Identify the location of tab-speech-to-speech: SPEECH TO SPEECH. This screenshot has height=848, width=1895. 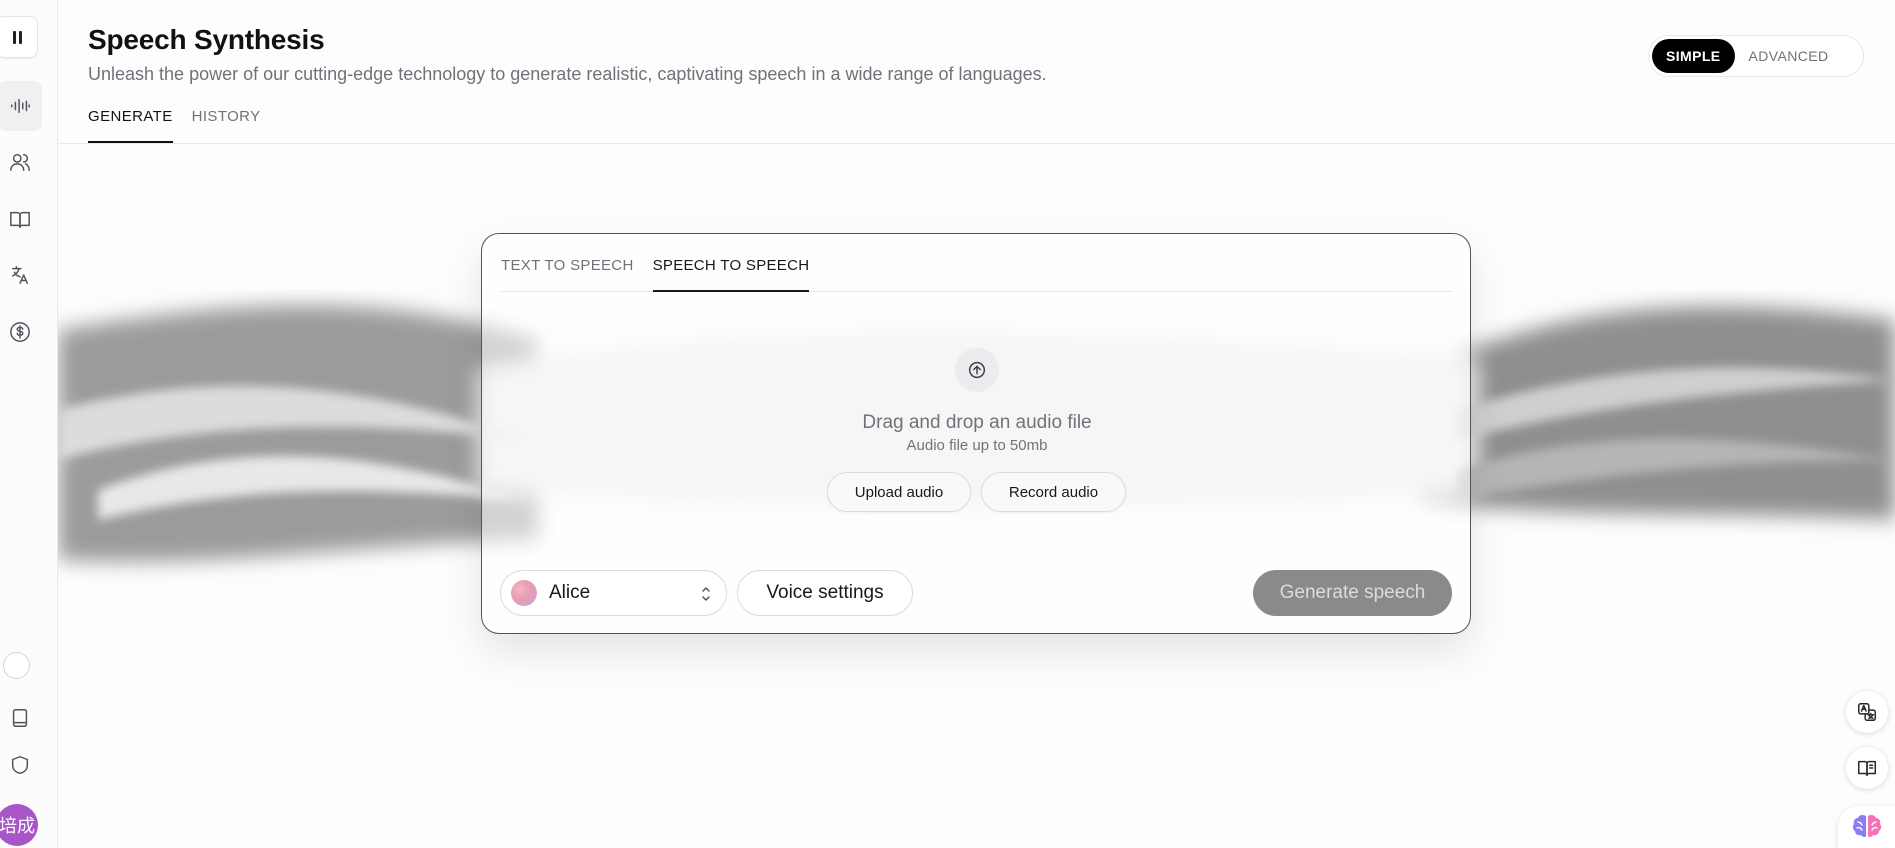
(731, 263).